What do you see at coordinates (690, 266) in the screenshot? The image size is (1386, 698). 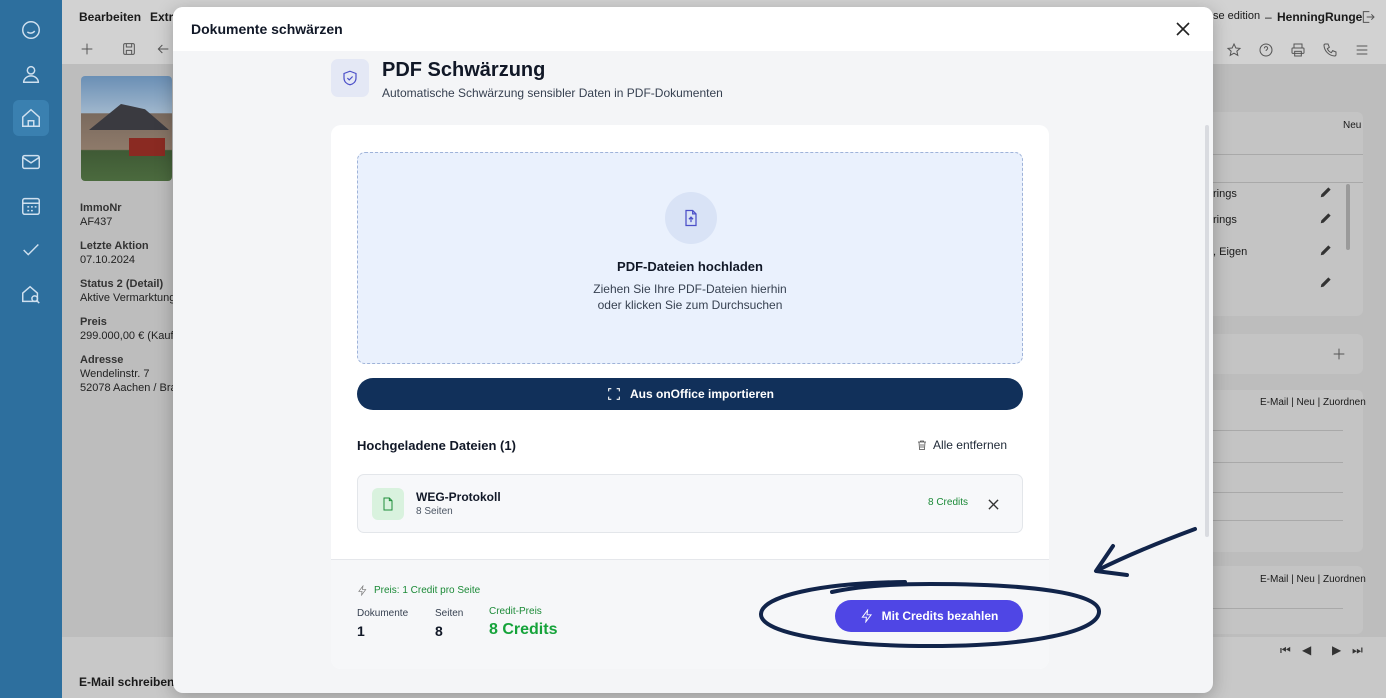 I see `dropzone-title: PDF-Dateien hochladen` at bounding box center [690, 266].